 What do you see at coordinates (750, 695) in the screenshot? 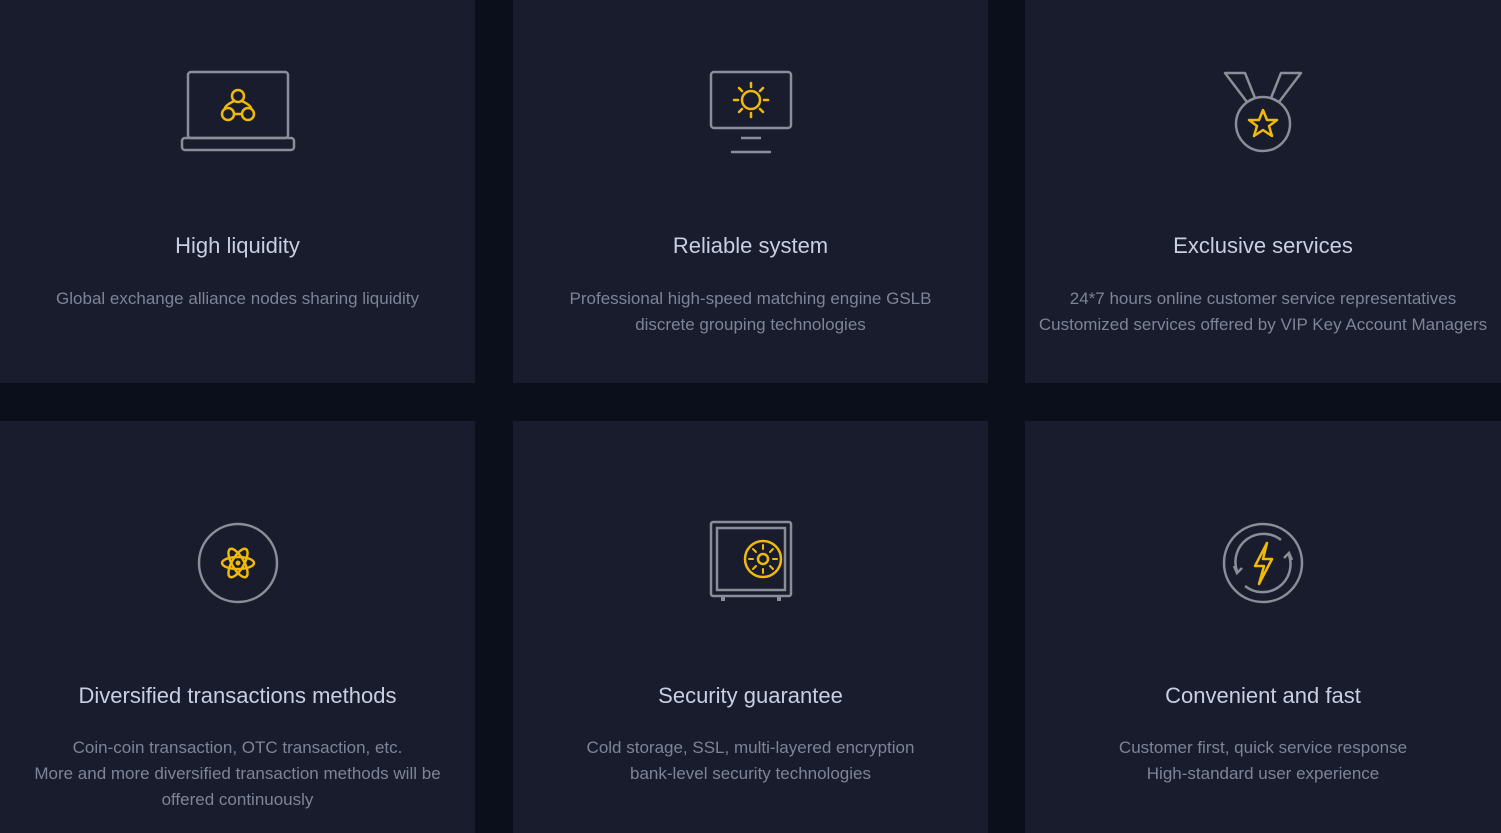
I see `feature-title: Security guarantee` at bounding box center [750, 695].